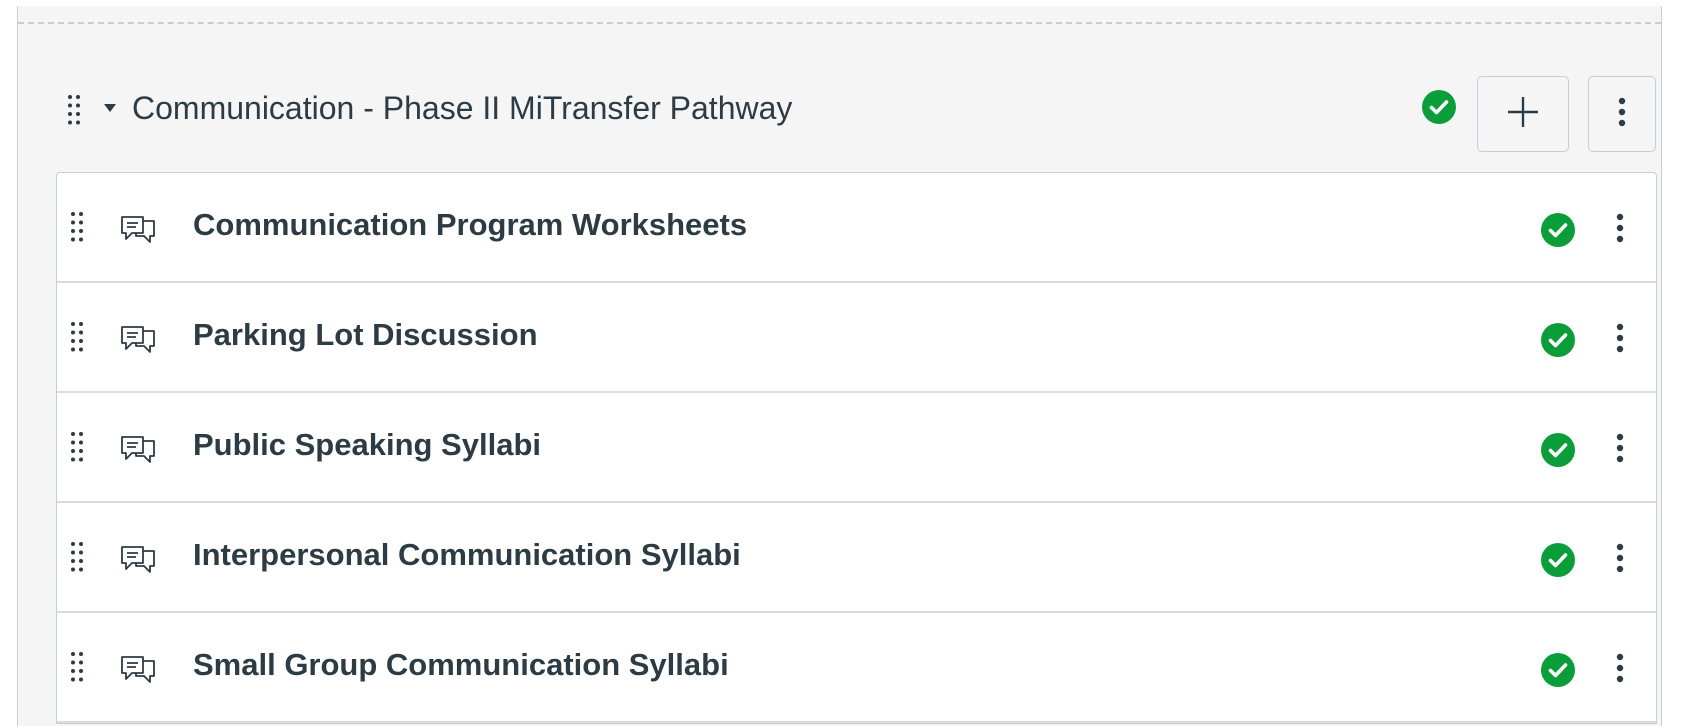 This screenshot has height=726, width=1699. I want to click on module-item: Communication Program Worksheets, so click(856, 228).